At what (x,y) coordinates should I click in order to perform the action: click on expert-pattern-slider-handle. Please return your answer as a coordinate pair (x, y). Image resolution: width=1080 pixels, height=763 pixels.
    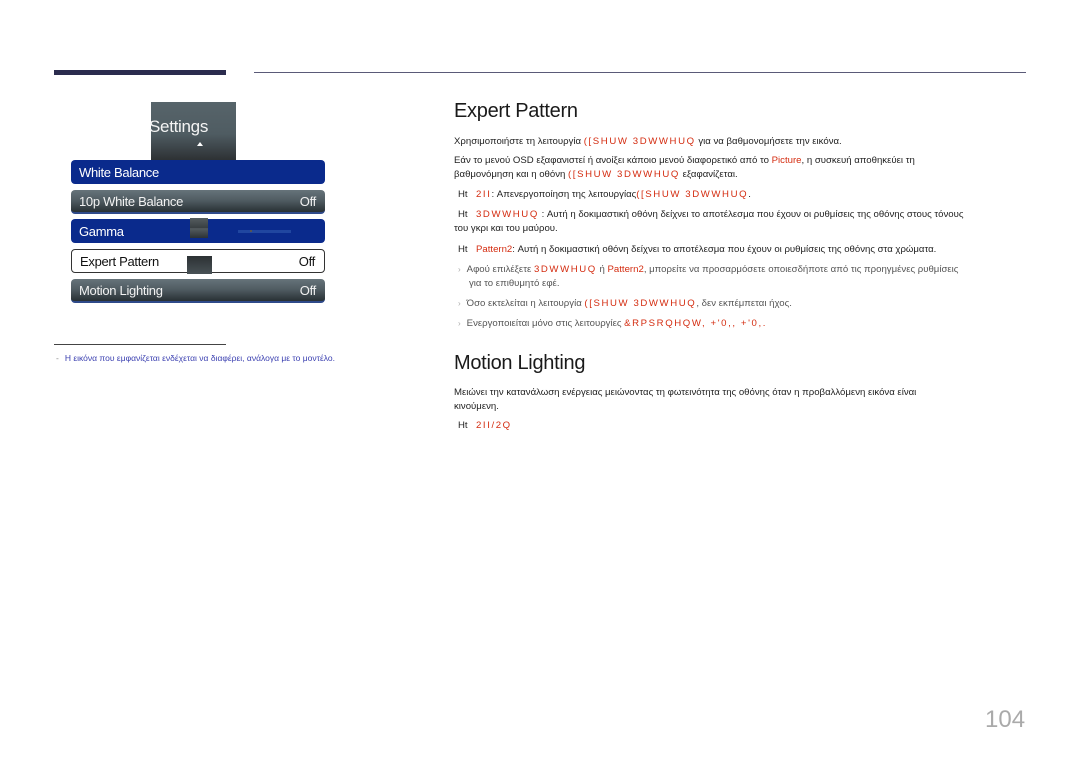
    Looking at the image, I should click on (199, 265).